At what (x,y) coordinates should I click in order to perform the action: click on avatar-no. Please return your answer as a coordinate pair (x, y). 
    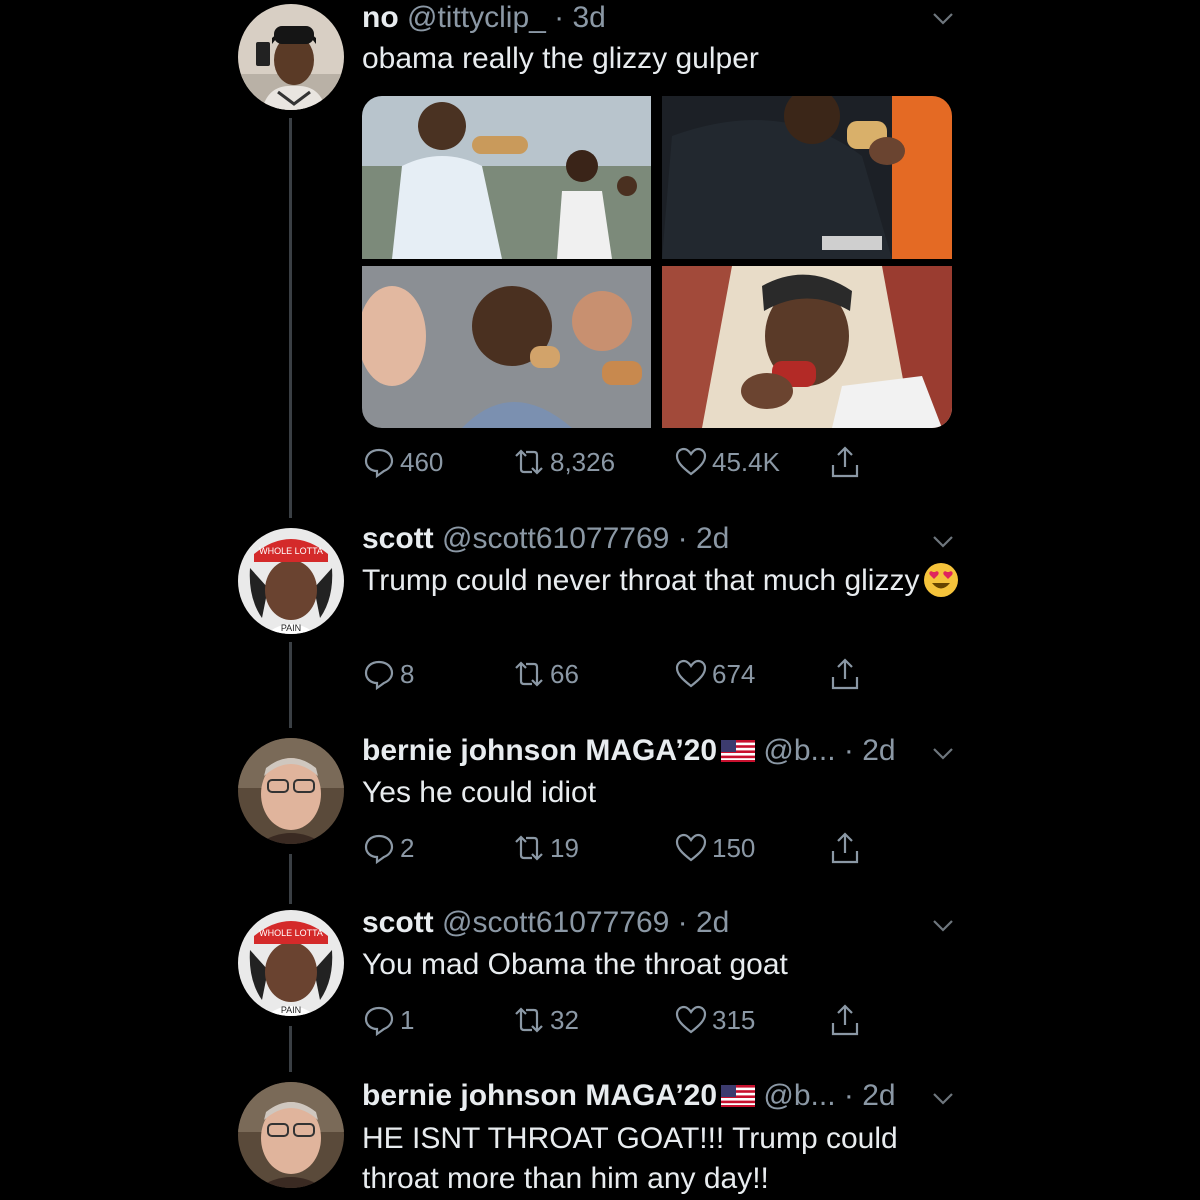
    Looking at the image, I should click on (291, 57).